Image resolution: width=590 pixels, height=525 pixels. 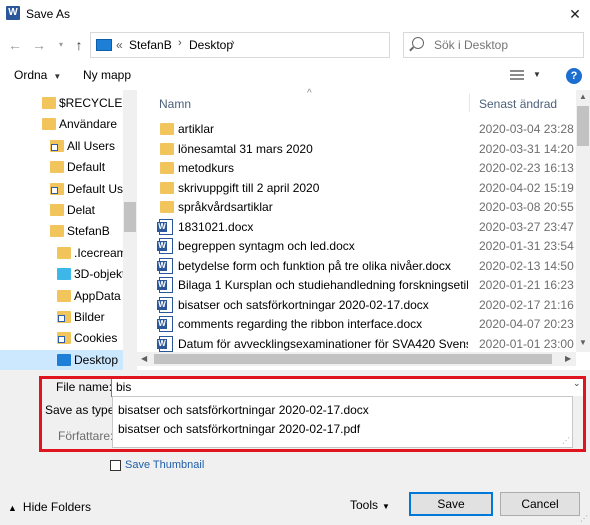 I want to click on address-row: ← → ▾ ↑ « StefanB › Desktop › ▾ ↻, so click(x=295, y=45).